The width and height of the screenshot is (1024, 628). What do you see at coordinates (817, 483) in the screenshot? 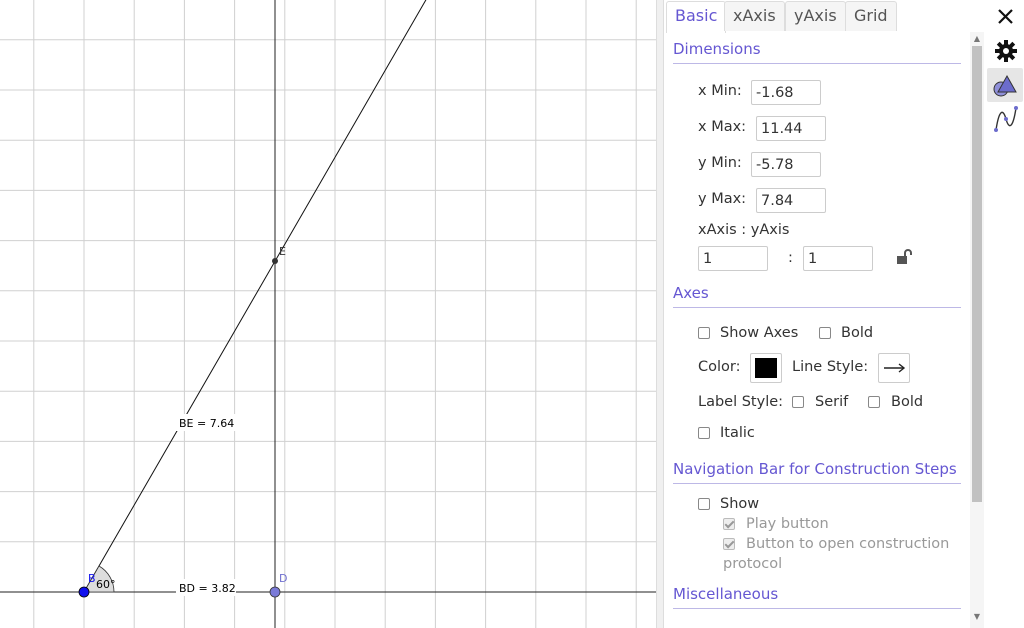
I see `navigation-bar-rule` at bounding box center [817, 483].